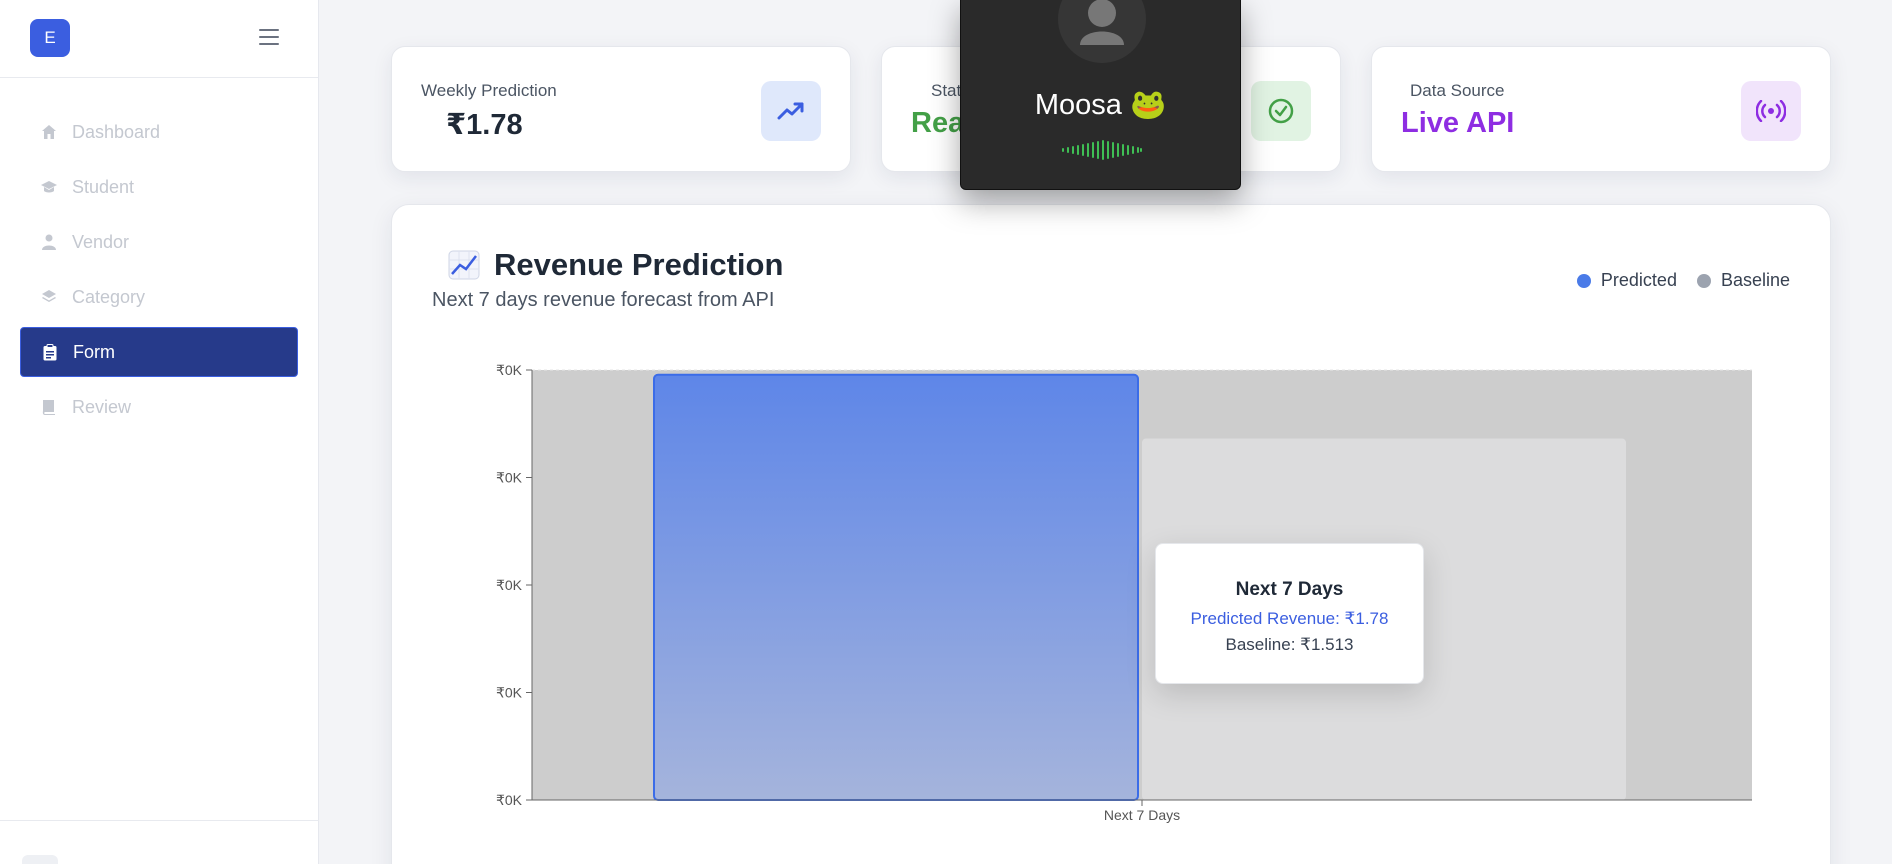 Image resolution: width=1892 pixels, height=864 pixels. Describe the element at coordinates (1289, 644) in the screenshot. I see `tooltip-baseline: Baseline: ₹1.513` at that location.